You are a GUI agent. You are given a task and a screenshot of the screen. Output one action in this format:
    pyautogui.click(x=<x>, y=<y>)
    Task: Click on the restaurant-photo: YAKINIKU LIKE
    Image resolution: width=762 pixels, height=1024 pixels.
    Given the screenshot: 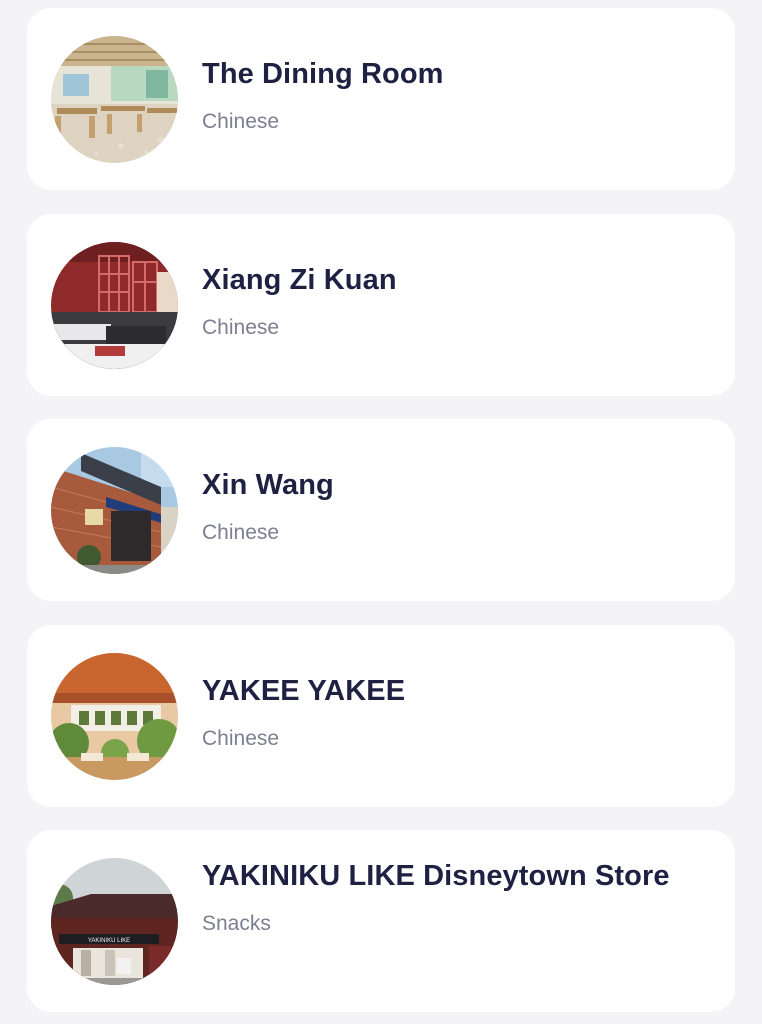 What is the action you would take?
    pyautogui.click(x=114, y=921)
    